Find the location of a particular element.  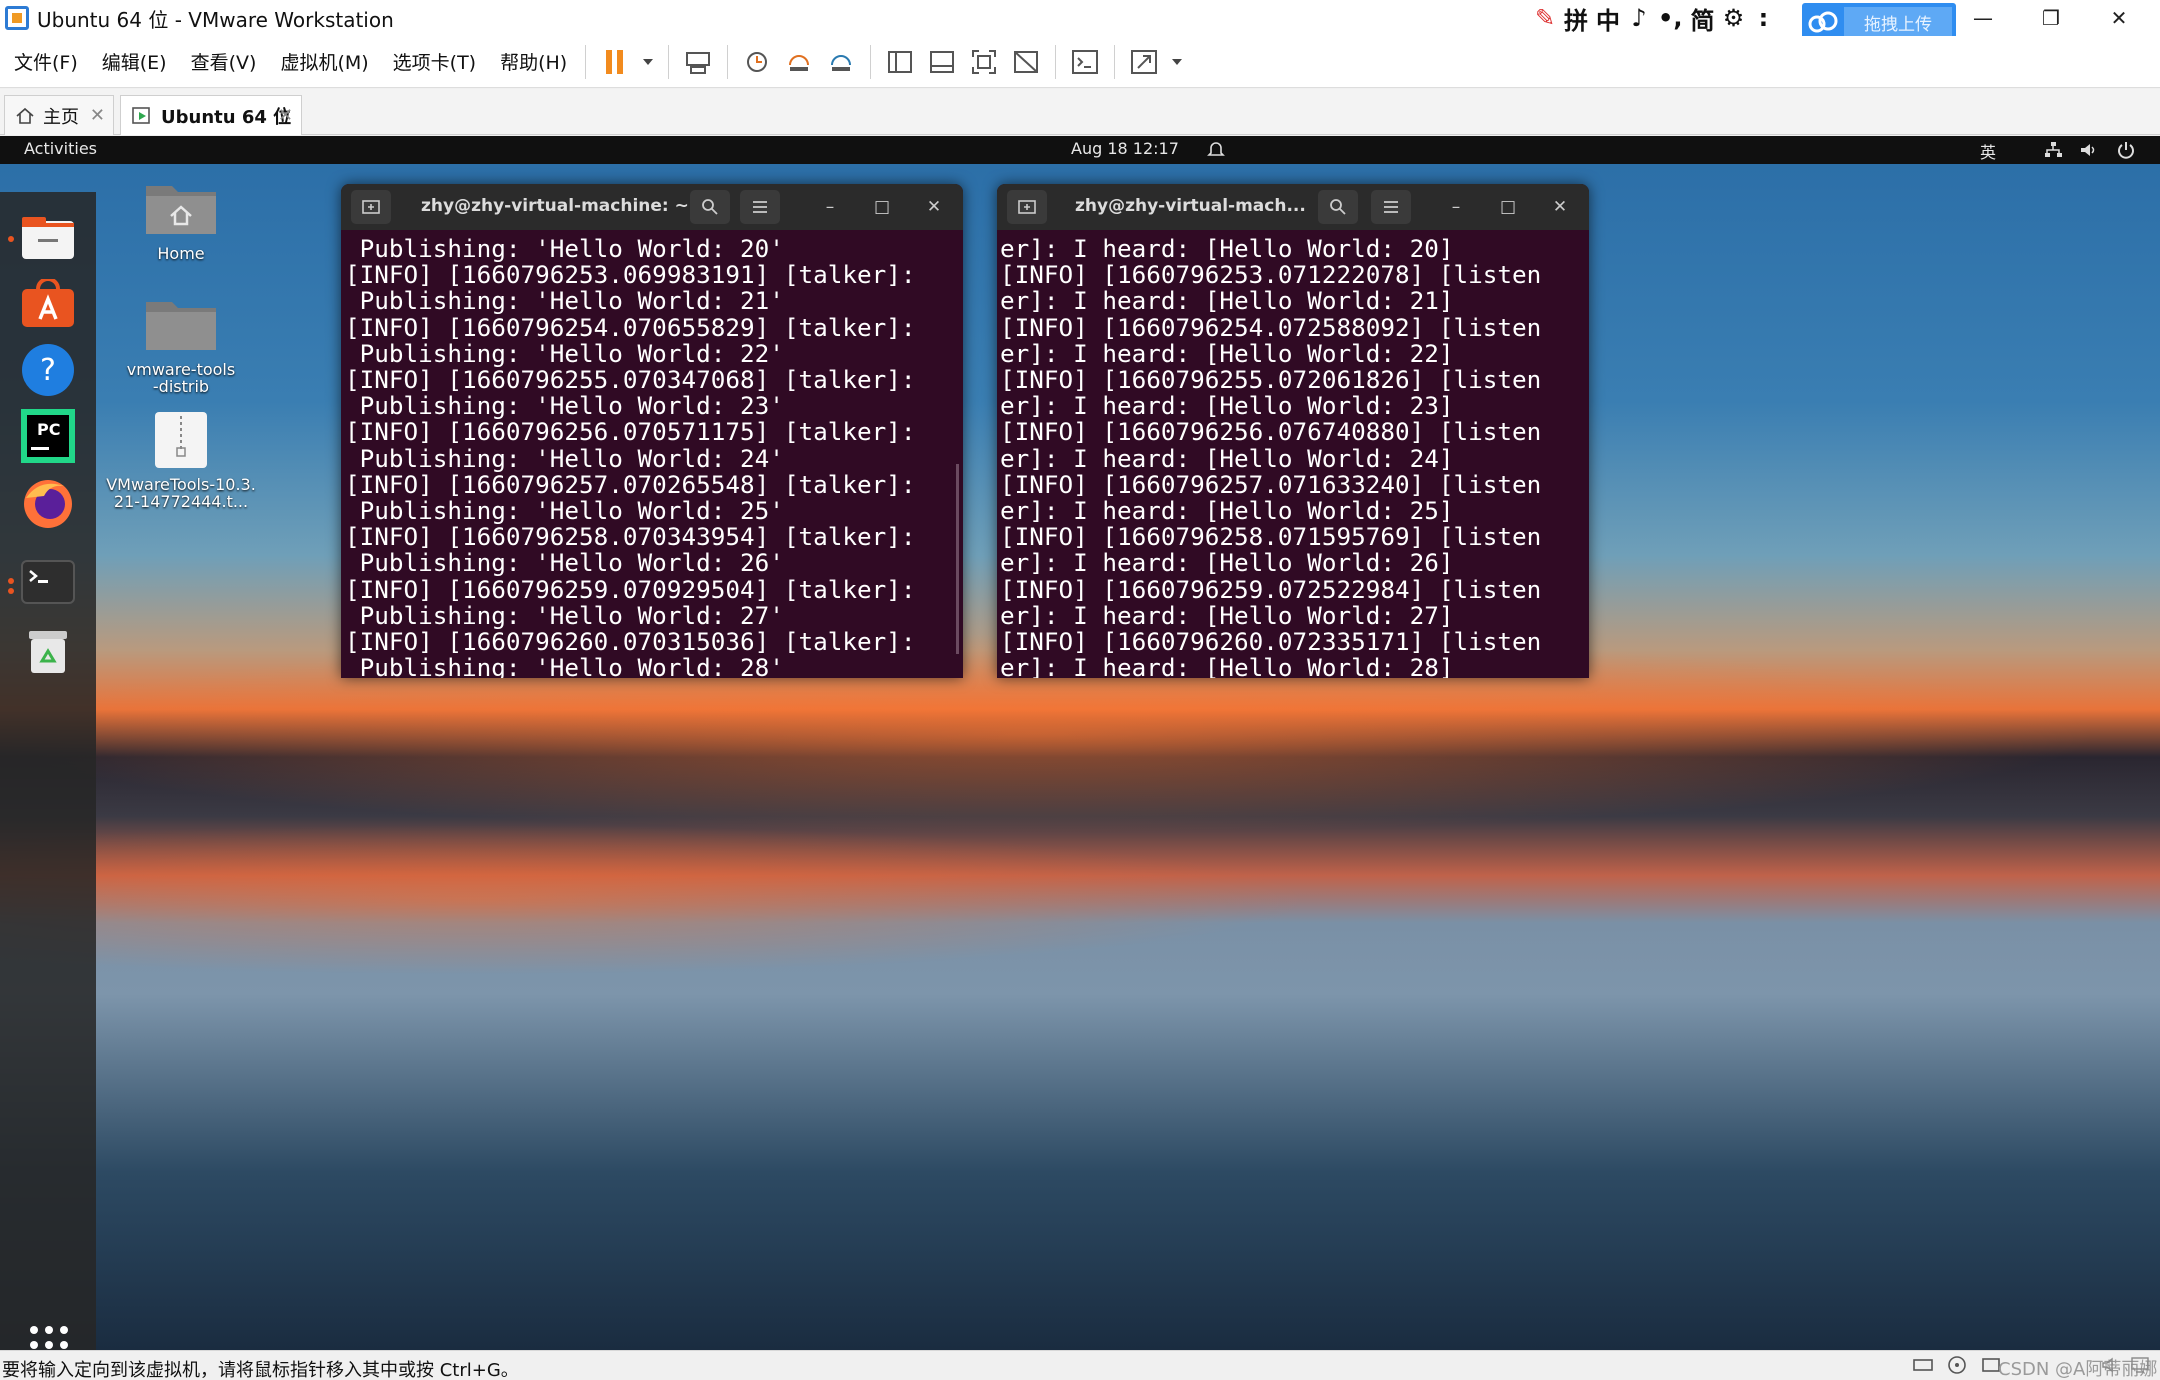

clock: Aug 18 12:17 is located at coordinates (1125, 148).